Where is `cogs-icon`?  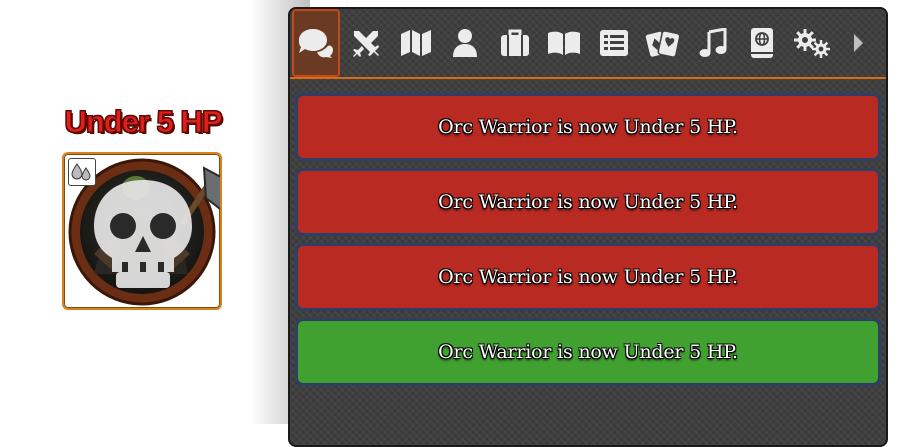 cogs-icon is located at coordinates (812, 43).